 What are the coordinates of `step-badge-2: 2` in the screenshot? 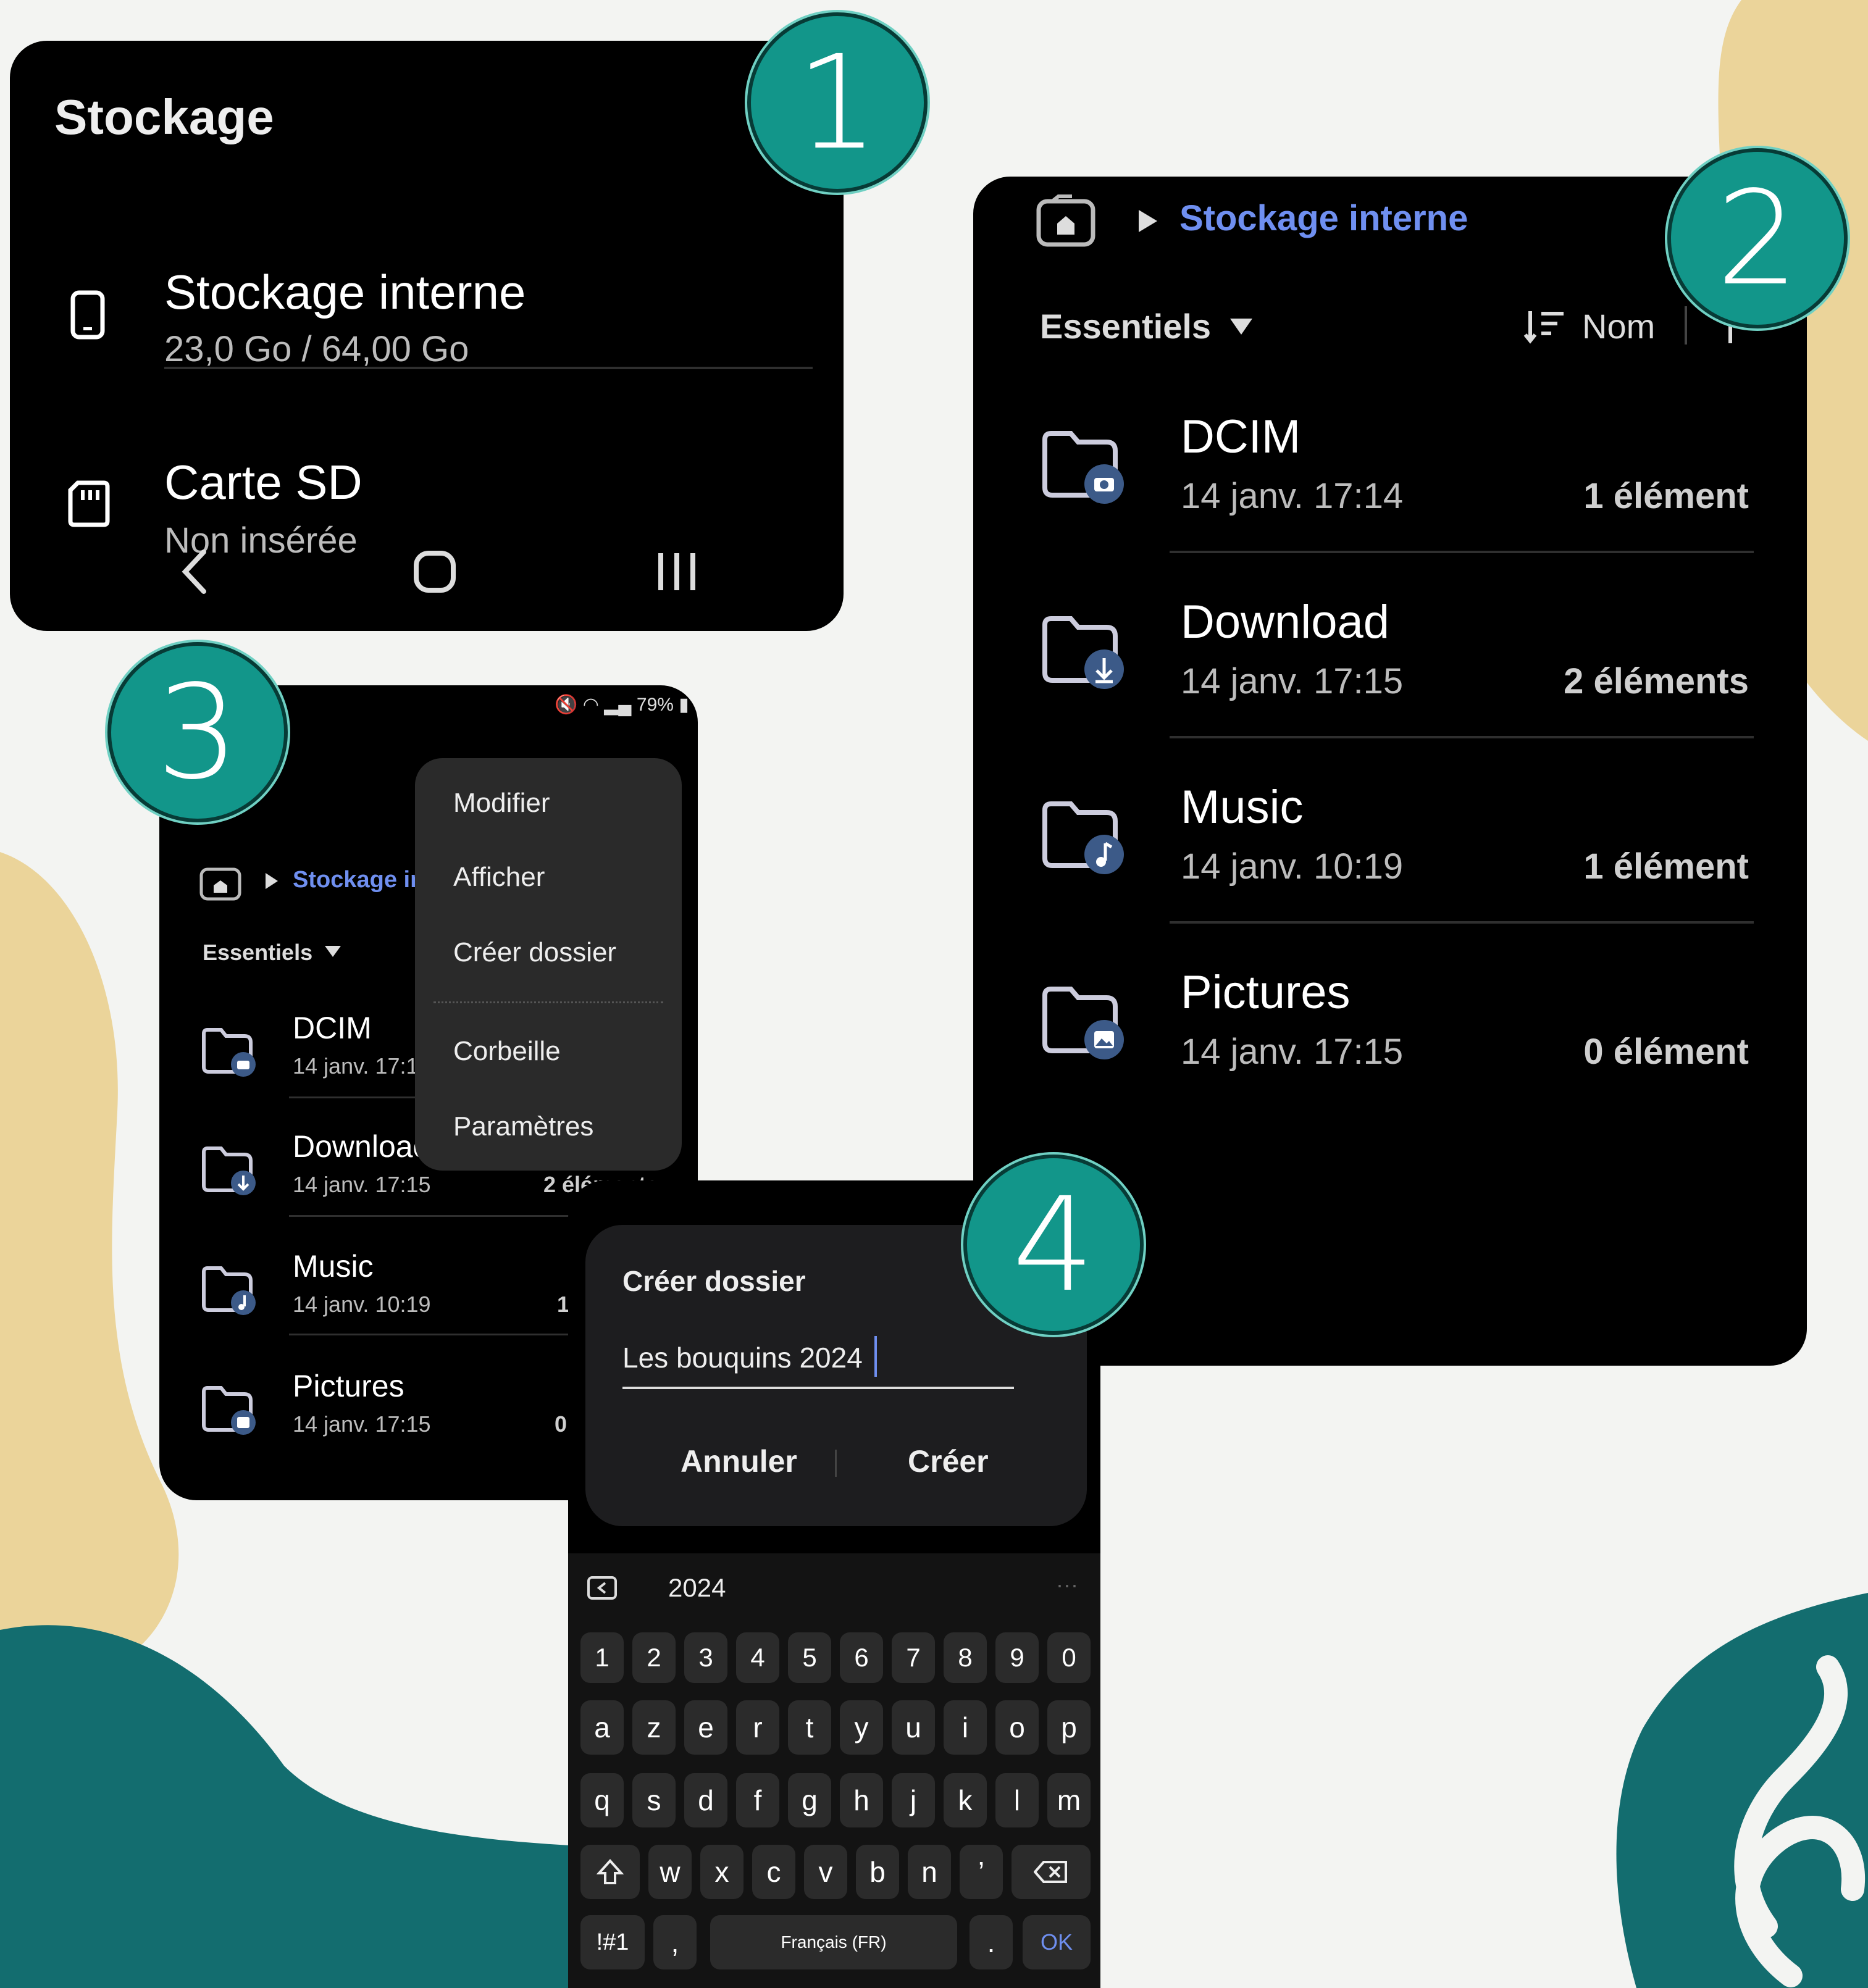 It's located at (1757, 238).